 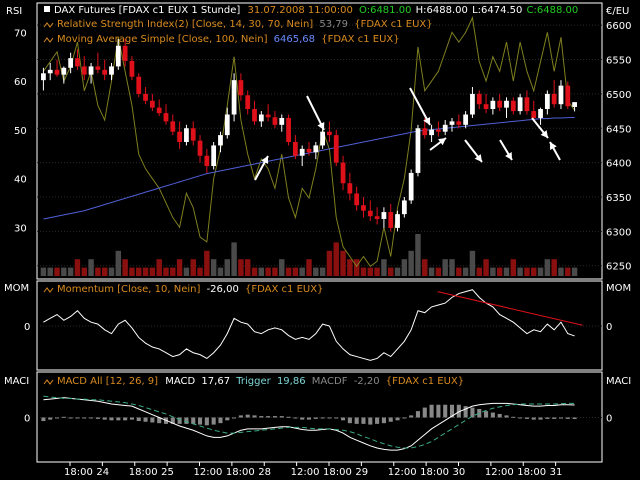 What do you see at coordinates (20, 131) in the screenshot?
I see `rsi-tick-label: 50` at bounding box center [20, 131].